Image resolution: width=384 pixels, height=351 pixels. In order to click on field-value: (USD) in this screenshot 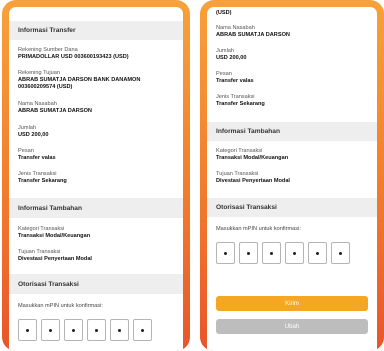, I will do `click(224, 13)`.